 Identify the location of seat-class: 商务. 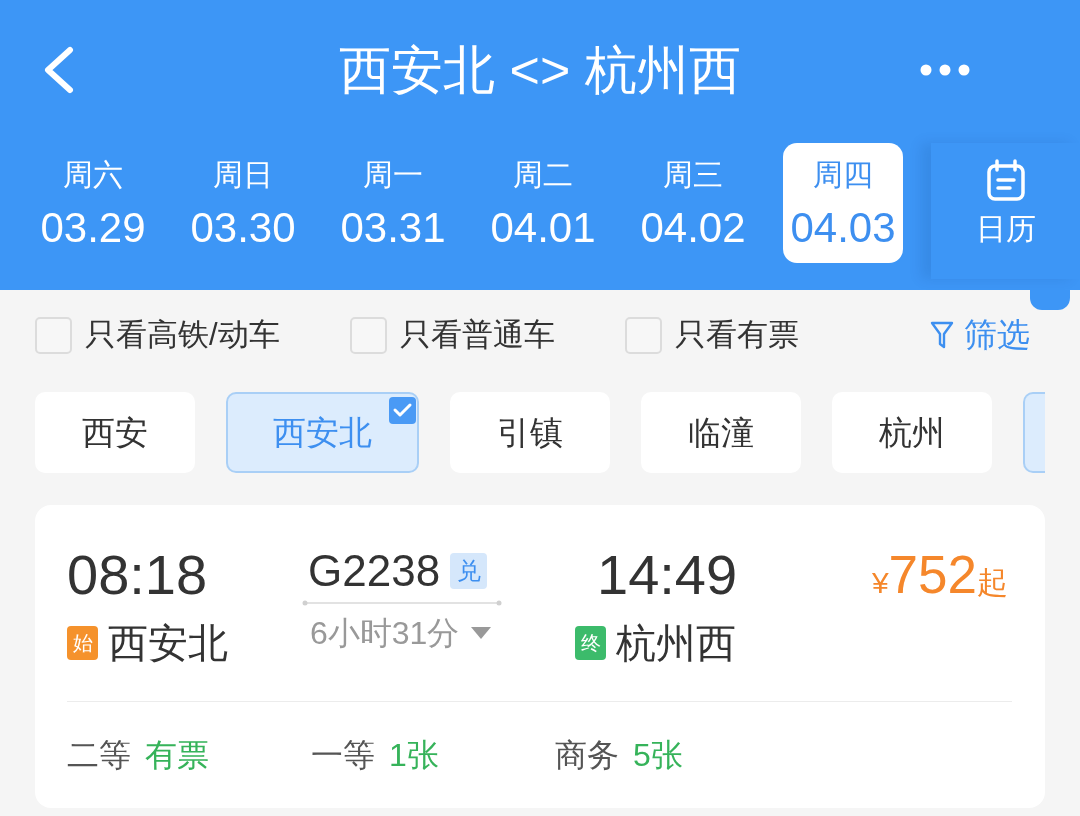
(587, 755).